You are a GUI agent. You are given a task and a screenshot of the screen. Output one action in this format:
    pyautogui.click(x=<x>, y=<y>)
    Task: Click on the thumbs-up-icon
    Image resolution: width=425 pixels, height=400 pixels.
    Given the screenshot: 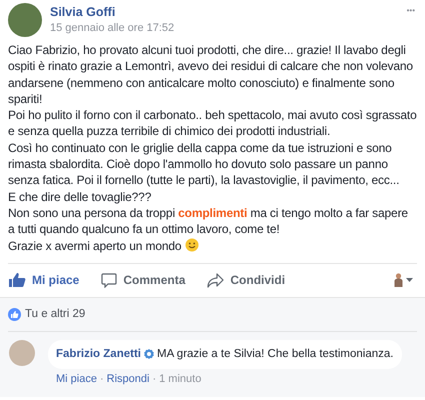 What is the action you would take?
    pyautogui.click(x=17, y=280)
    